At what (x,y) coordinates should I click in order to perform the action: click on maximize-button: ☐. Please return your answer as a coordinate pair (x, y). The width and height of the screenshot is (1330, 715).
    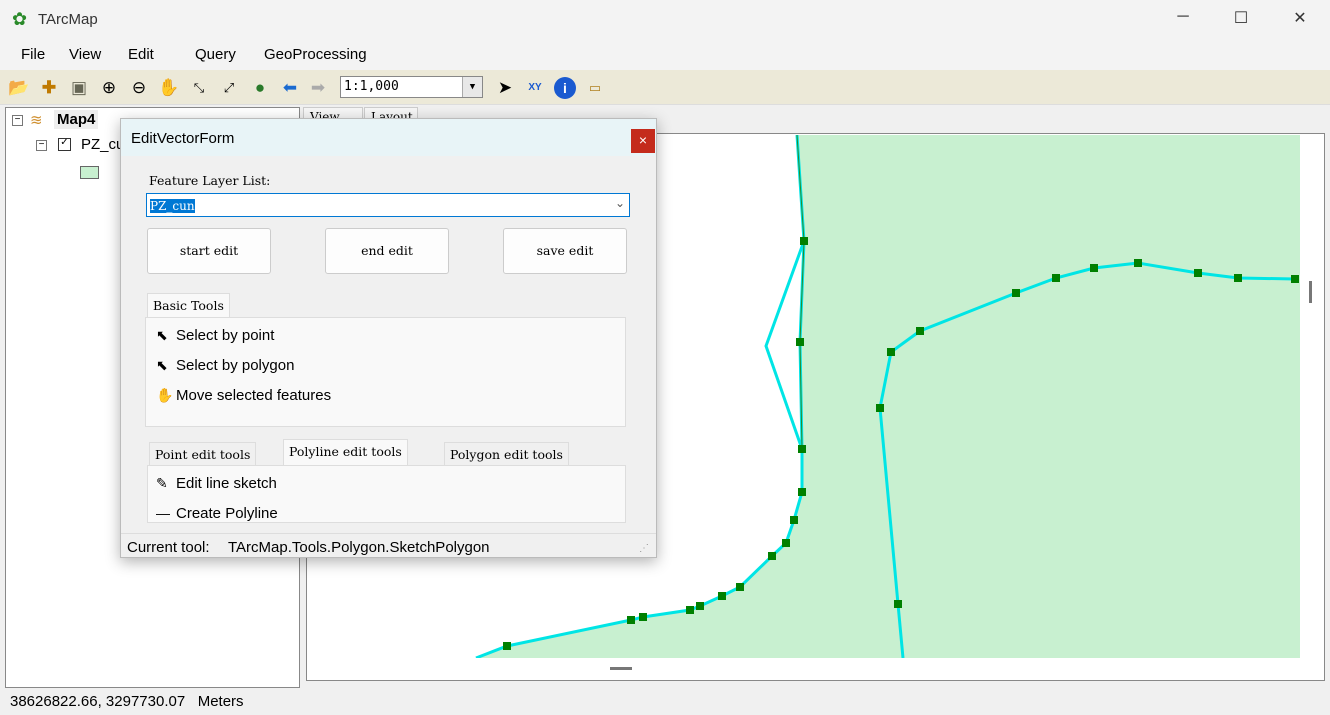
    Looking at the image, I should click on (1241, 20).